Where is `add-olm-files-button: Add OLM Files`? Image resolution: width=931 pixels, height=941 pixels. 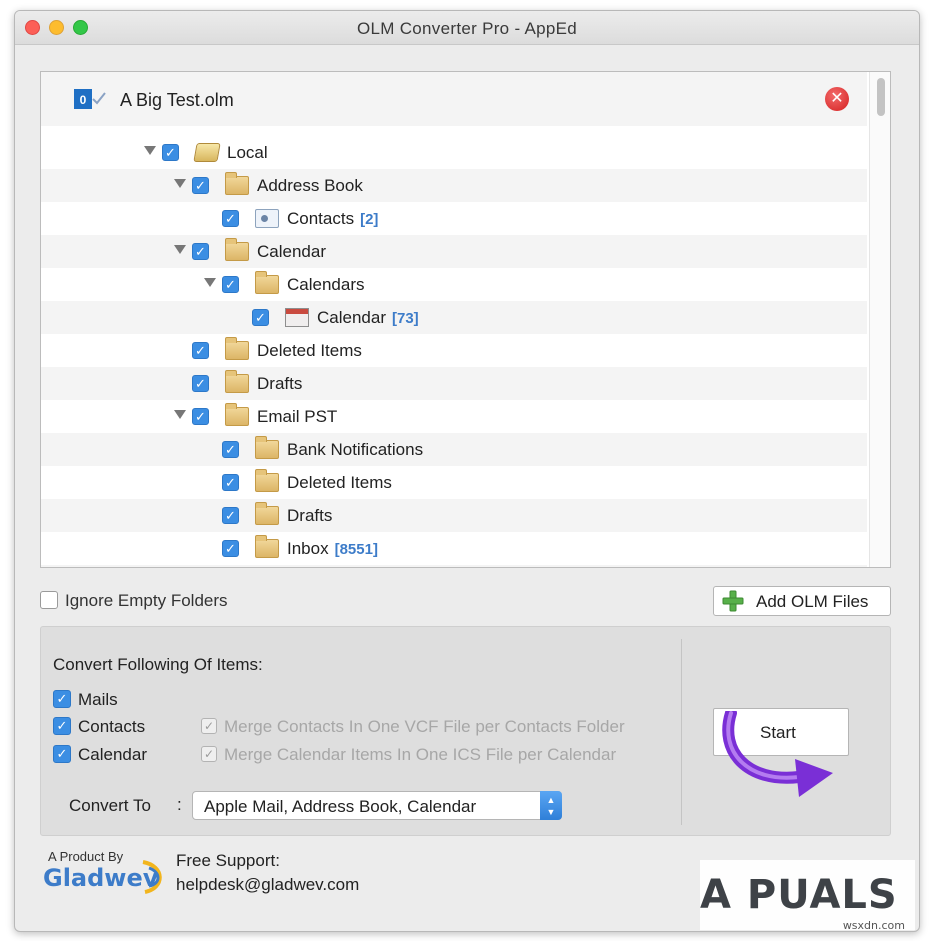
add-olm-files-button: Add OLM Files is located at coordinates (802, 601).